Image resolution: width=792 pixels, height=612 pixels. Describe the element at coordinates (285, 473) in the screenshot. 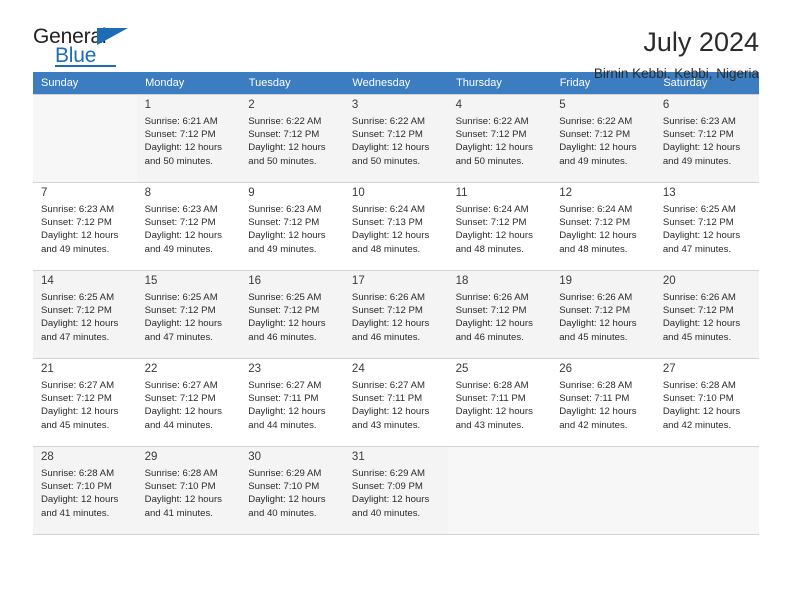

I see `day-sunrise-text: Sunrise: 6:29 AM` at that location.